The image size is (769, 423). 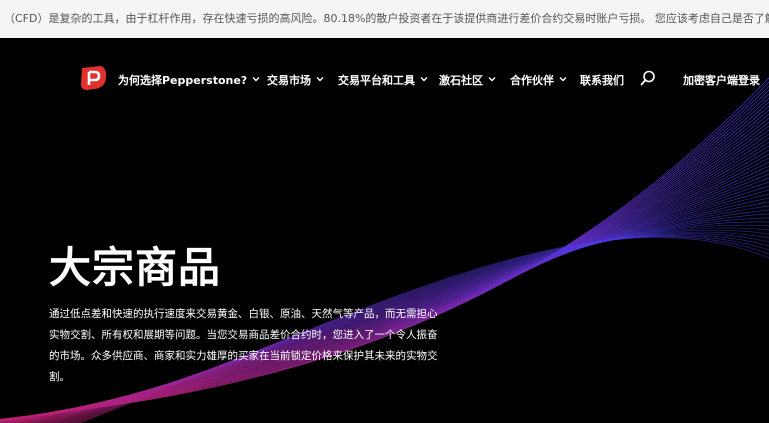 What do you see at coordinates (532, 80) in the screenshot?
I see `nav-item-label: 合作伙伴` at bounding box center [532, 80].